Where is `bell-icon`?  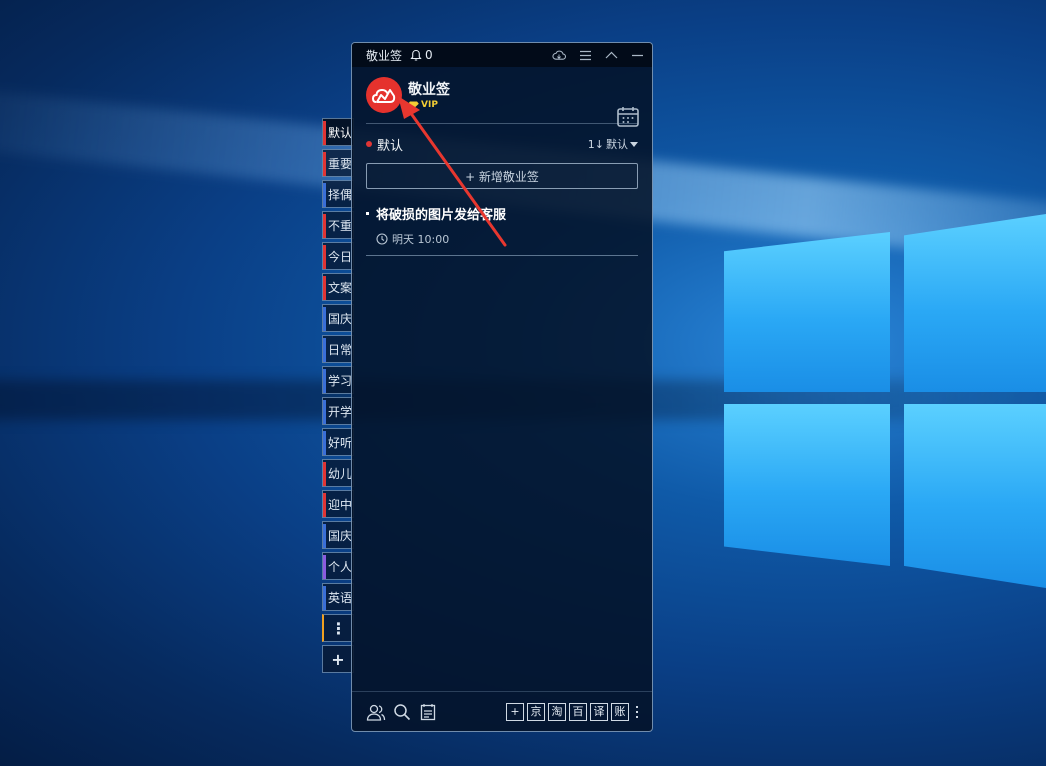
bell-icon is located at coordinates (416, 55).